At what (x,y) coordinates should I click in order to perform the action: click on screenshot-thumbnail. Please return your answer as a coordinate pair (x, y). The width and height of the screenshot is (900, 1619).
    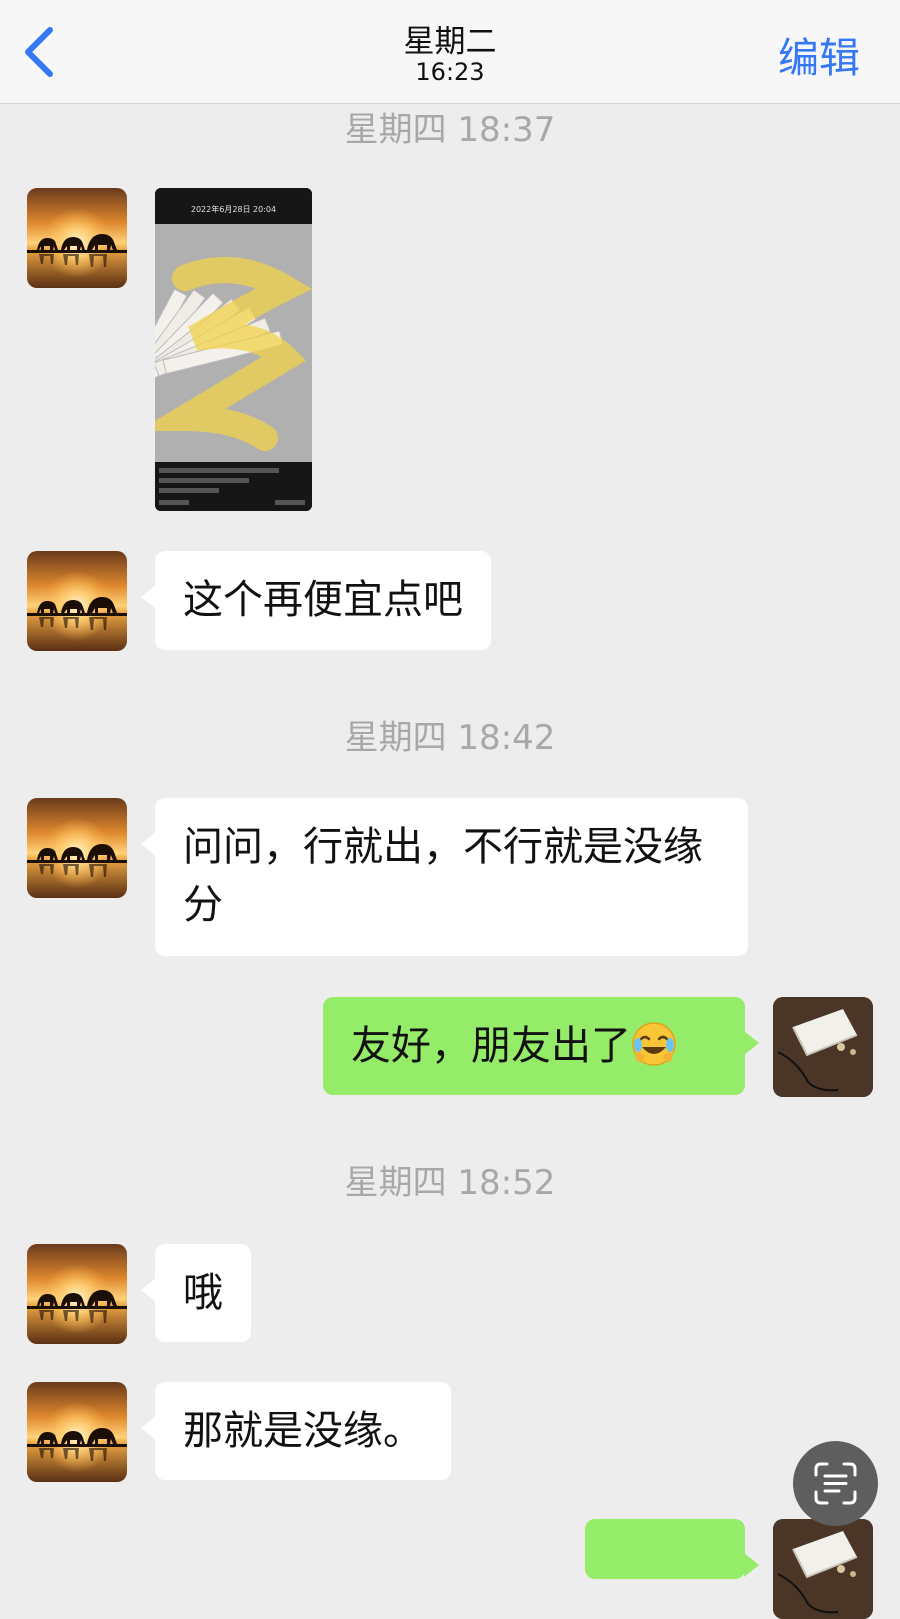
    Looking at the image, I should click on (233, 349).